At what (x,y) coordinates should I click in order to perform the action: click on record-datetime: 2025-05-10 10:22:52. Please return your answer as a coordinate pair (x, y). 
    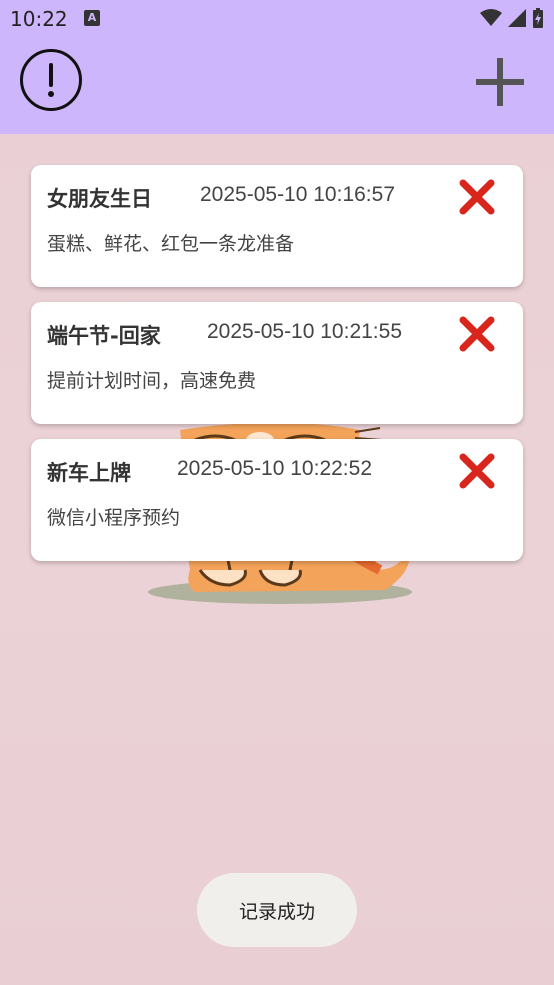
    Looking at the image, I should click on (274, 468).